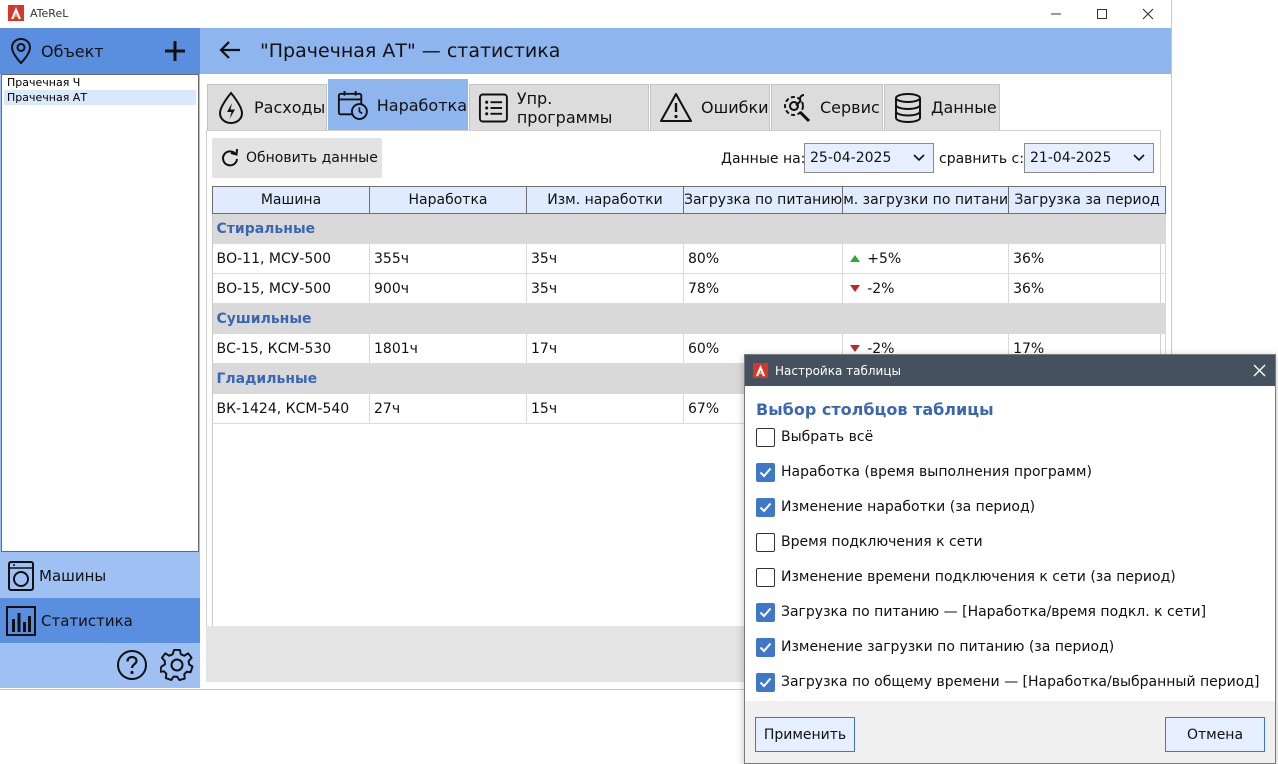 The width and height of the screenshot is (1278, 764). I want to click on tab-errors-label: Ошибки, so click(735, 107).